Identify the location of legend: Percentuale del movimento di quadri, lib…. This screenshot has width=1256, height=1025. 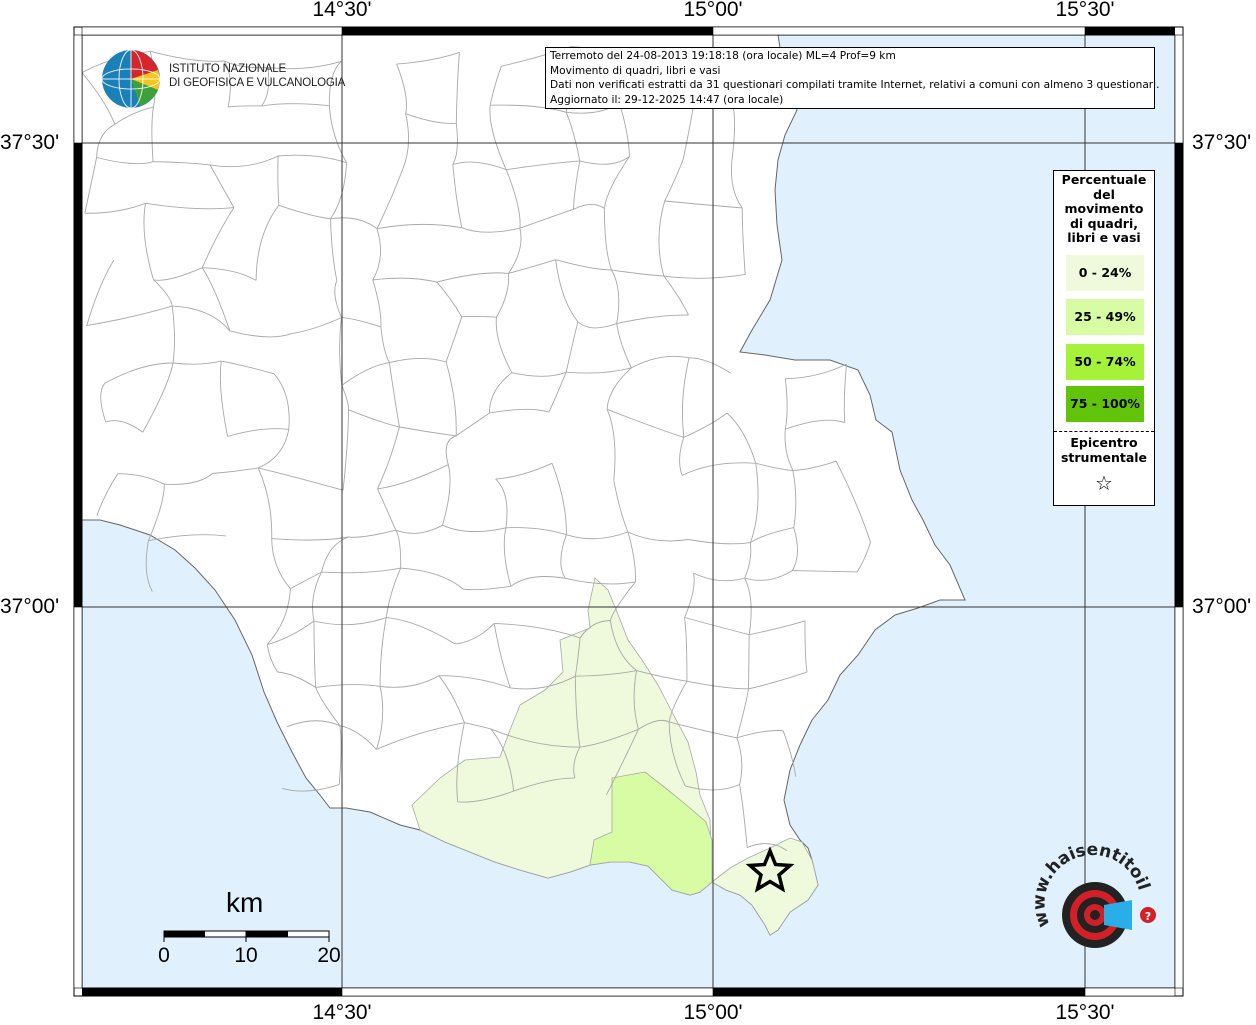
(1104, 338).